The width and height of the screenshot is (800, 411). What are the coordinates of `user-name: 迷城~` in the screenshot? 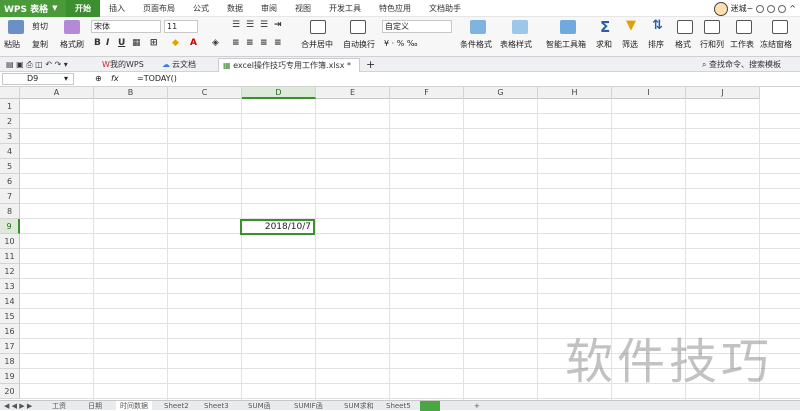 It's located at (742, 8).